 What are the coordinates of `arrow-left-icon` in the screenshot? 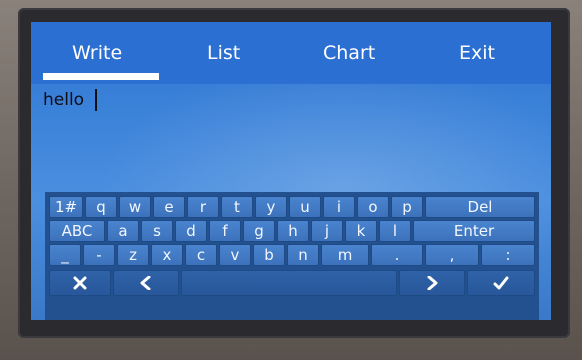 It's located at (145, 283).